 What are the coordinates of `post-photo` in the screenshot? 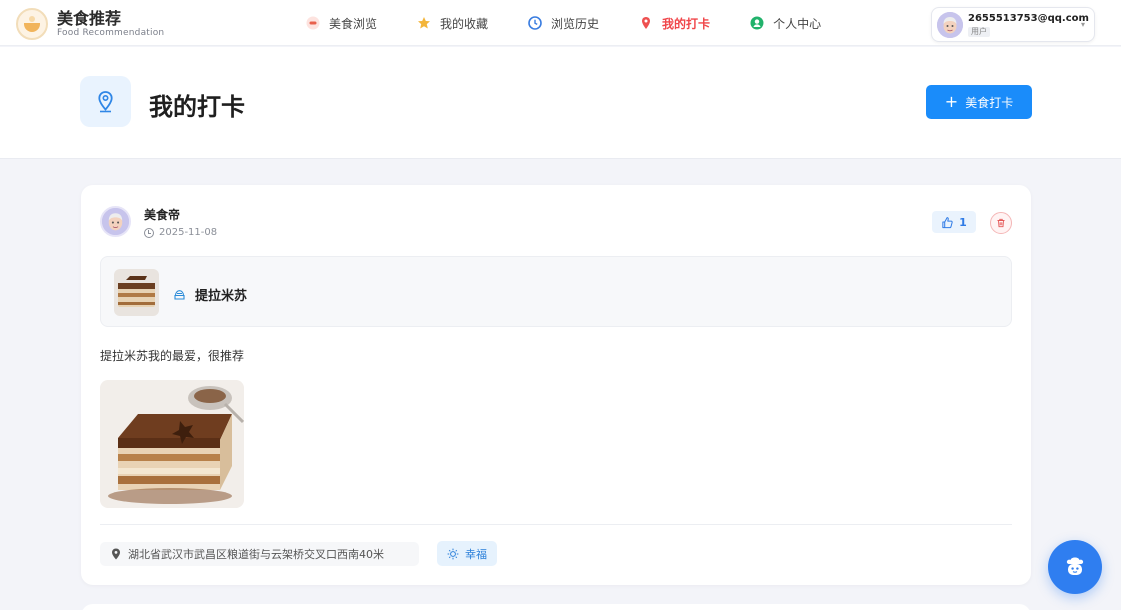 It's located at (172, 444).